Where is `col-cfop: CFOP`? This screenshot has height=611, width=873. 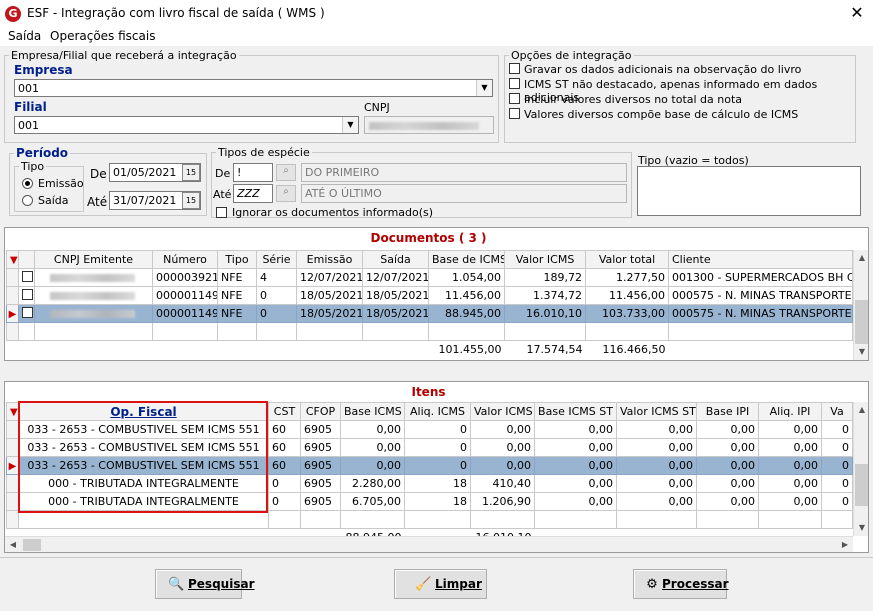
col-cfop: CFOP is located at coordinates (320, 411).